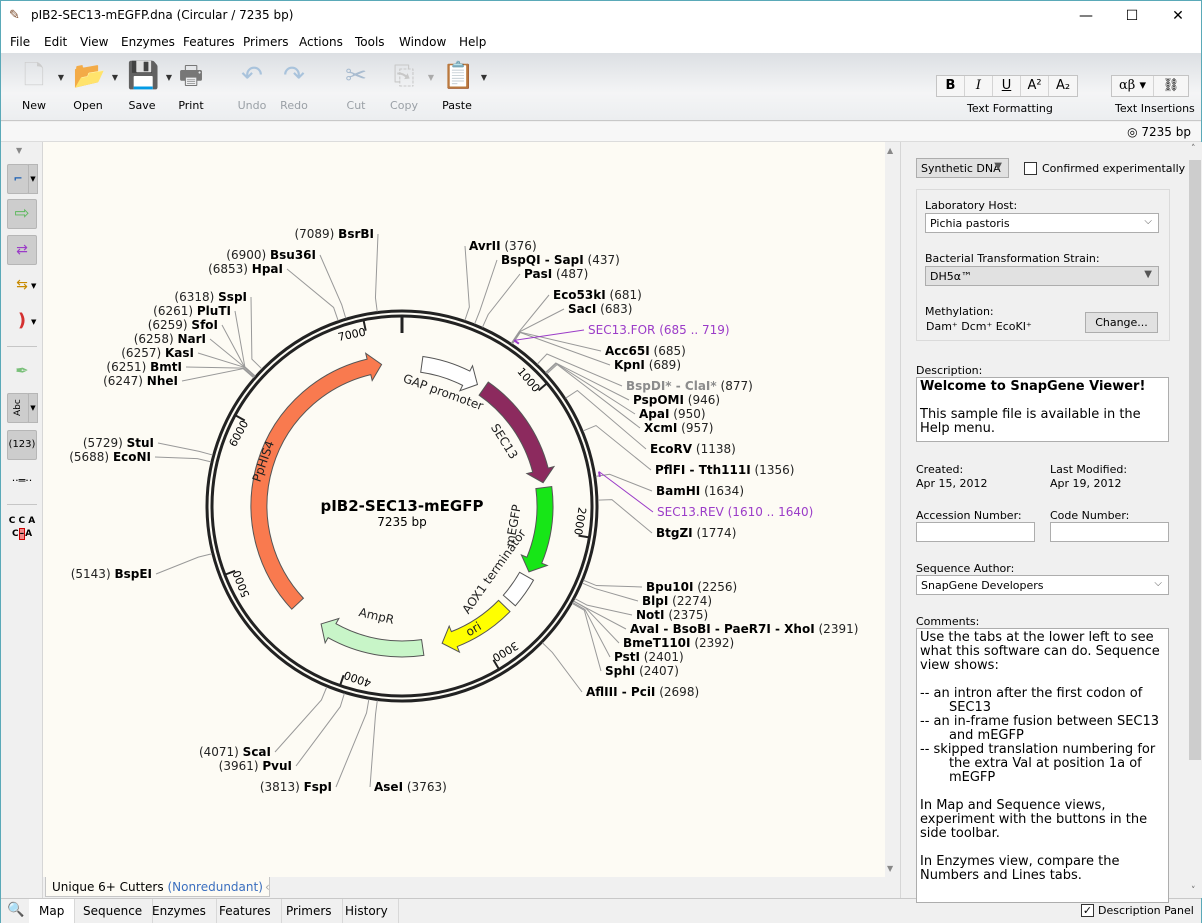 The width and height of the screenshot is (1202, 923). What do you see at coordinates (294, 88) in the screenshot?
I see `redo-button: ↷ Redo` at bounding box center [294, 88].